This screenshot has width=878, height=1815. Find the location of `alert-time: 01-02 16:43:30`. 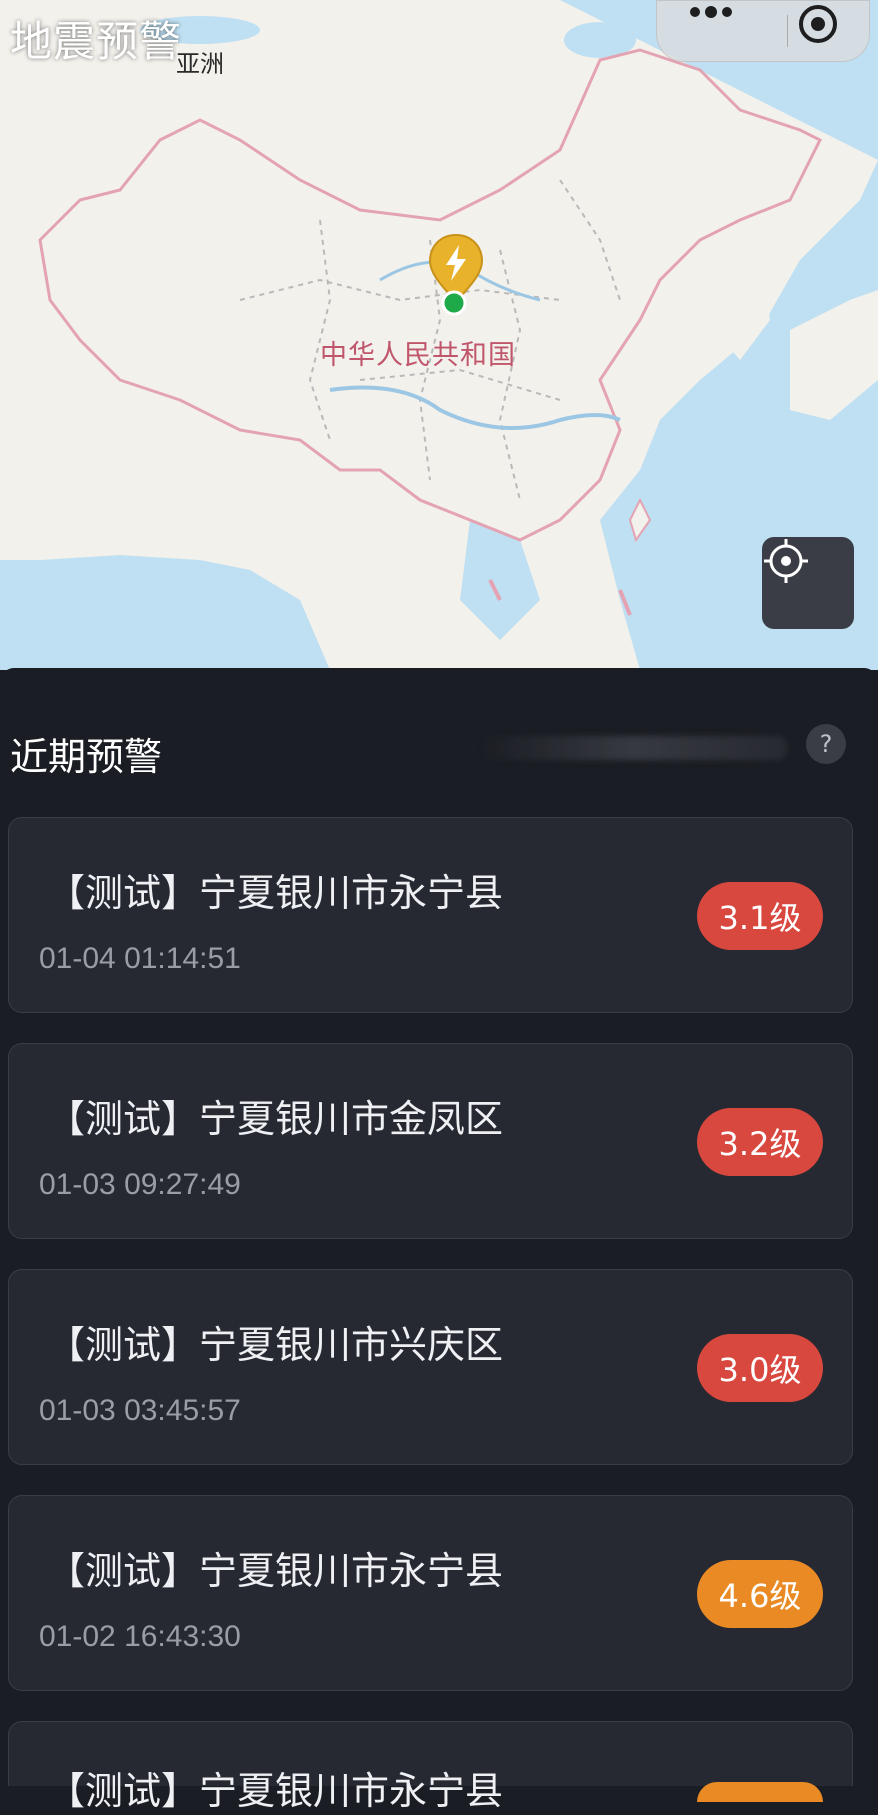

alert-time: 01-02 16:43:30 is located at coordinates (140, 1636).